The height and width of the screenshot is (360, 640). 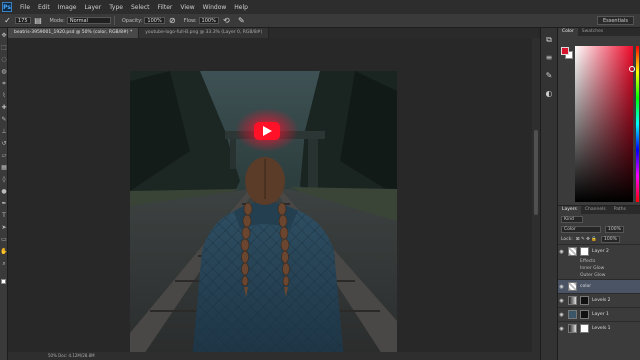 I want to click on foreground-color-swatch, so click(x=3, y=281).